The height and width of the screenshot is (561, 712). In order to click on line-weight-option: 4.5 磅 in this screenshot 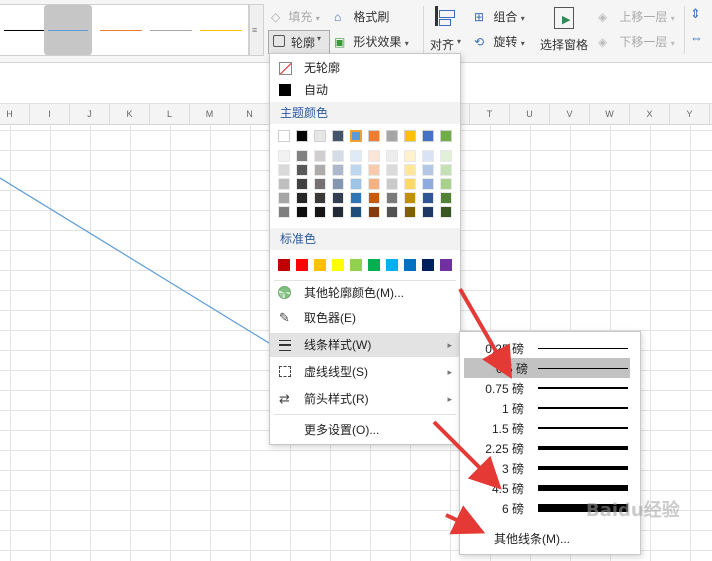, I will do `click(550, 488)`.